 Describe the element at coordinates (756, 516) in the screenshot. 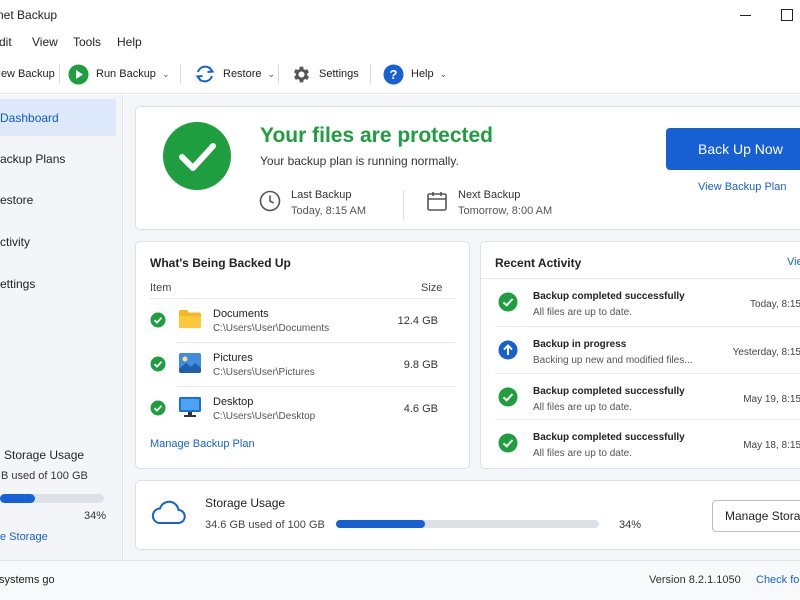

I see `manage-storage-button: Manage Storag` at that location.